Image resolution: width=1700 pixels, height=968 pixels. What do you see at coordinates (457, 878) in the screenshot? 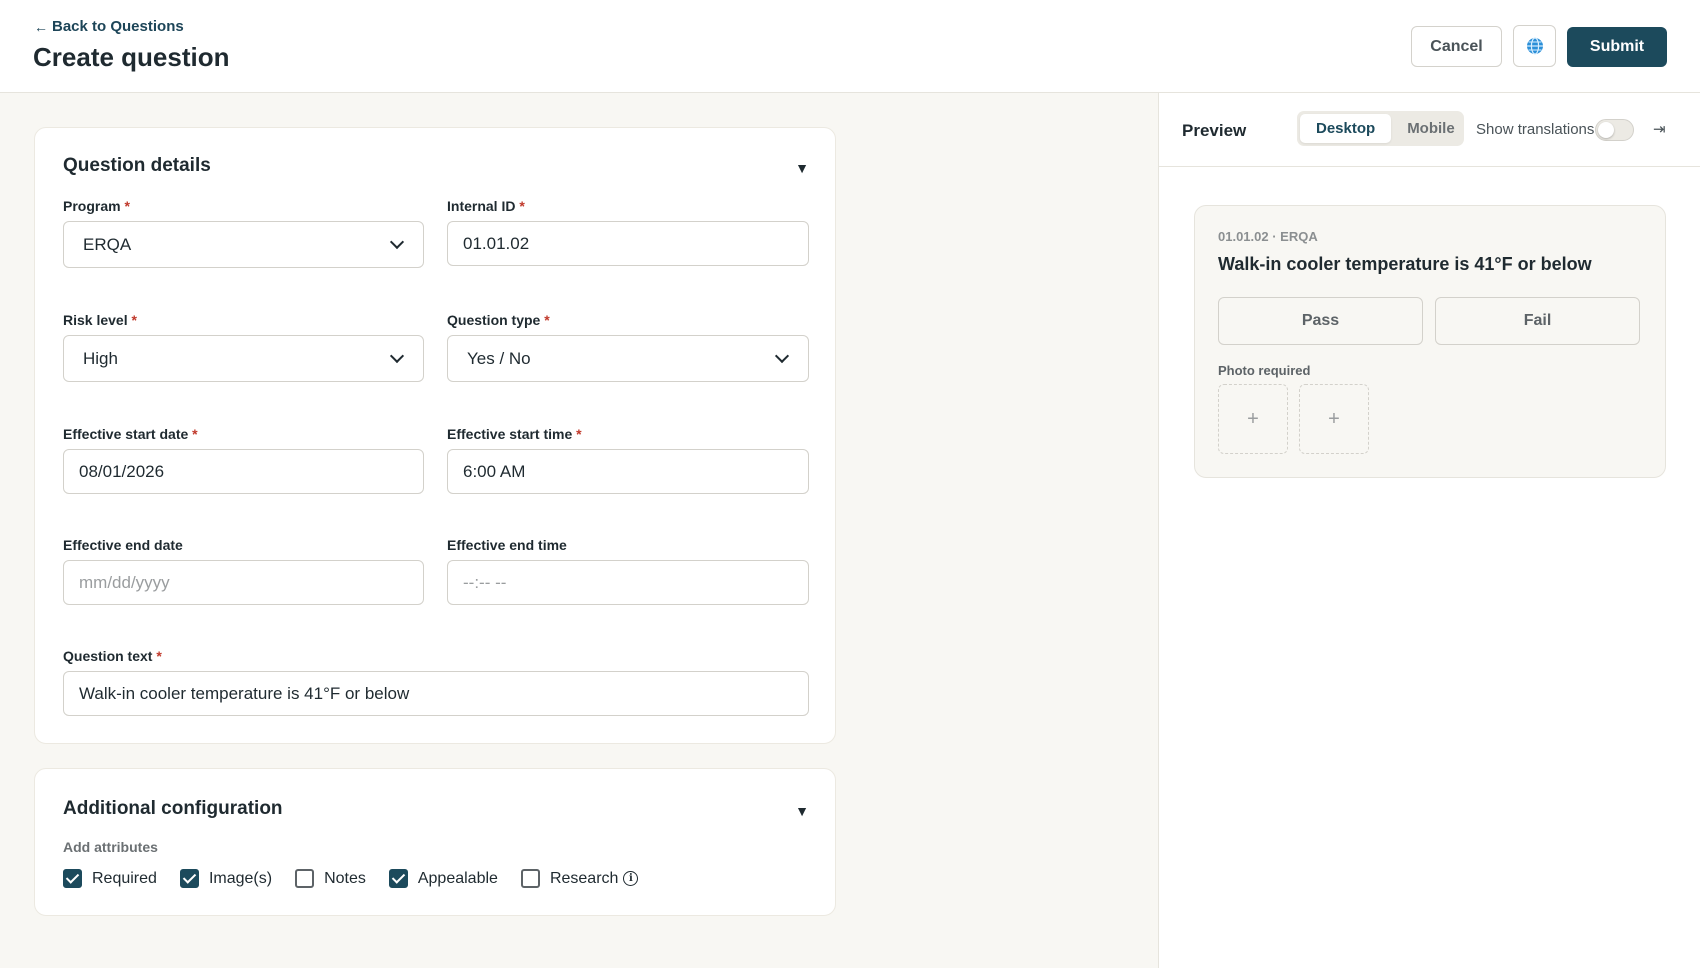
I see `attribute-label: Appealable` at bounding box center [457, 878].